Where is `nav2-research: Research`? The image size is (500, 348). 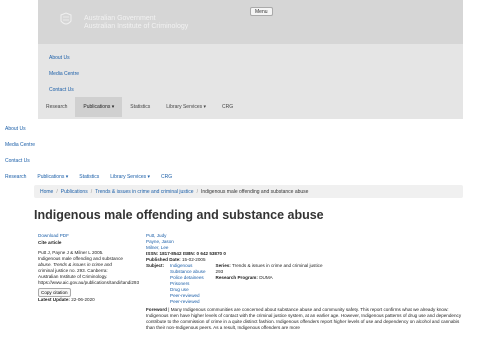
nav2-research: Research is located at coordinates (15, 177).